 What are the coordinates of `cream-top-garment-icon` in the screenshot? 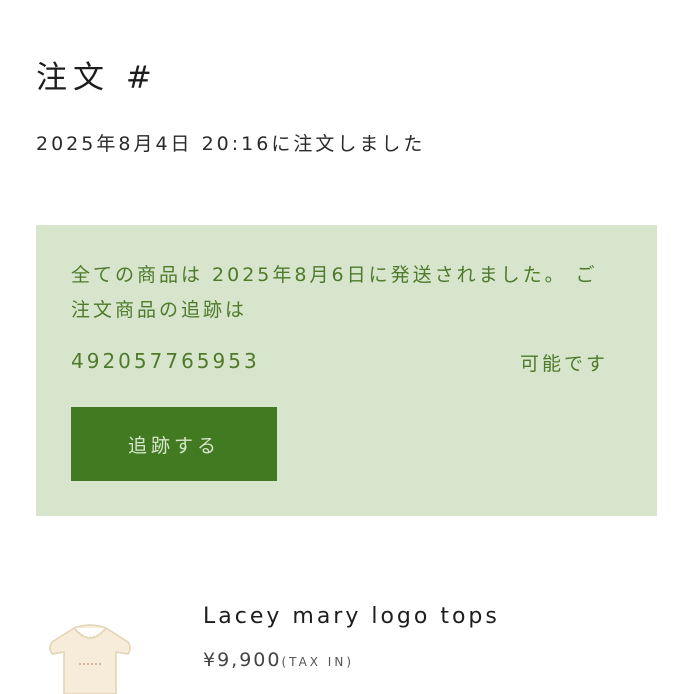 It's located at (90, 659).